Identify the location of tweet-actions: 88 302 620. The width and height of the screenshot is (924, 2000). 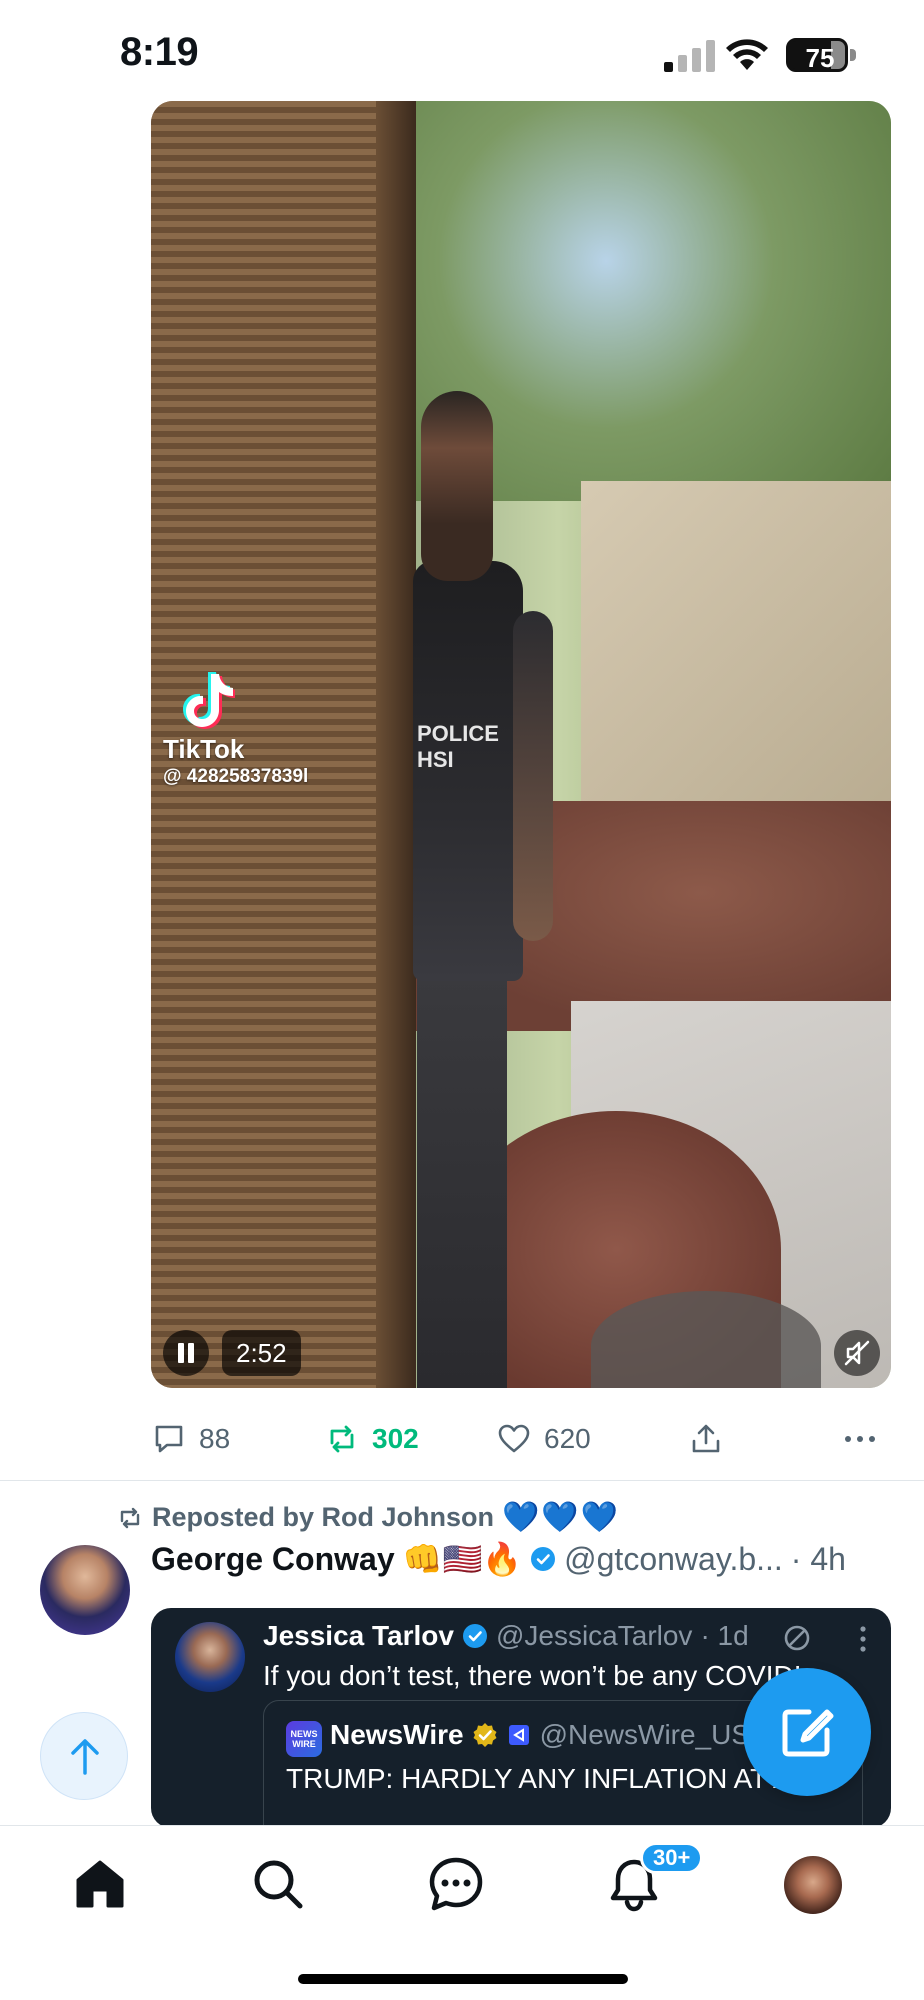
(462, 1440).